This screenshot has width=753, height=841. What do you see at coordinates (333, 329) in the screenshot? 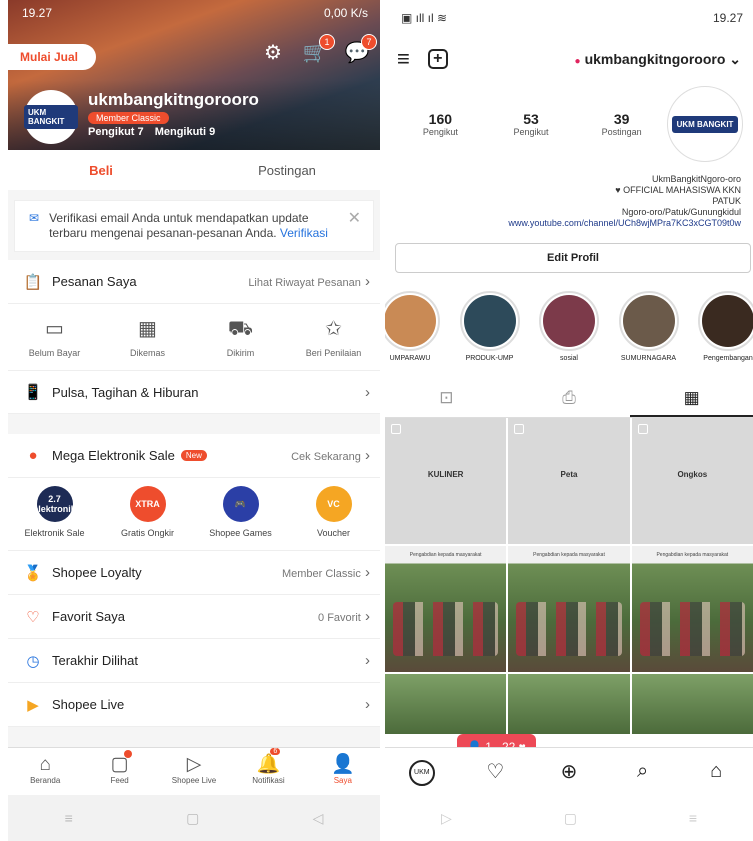
I see `star-icon: ✩` at bounding box center [333, 329].